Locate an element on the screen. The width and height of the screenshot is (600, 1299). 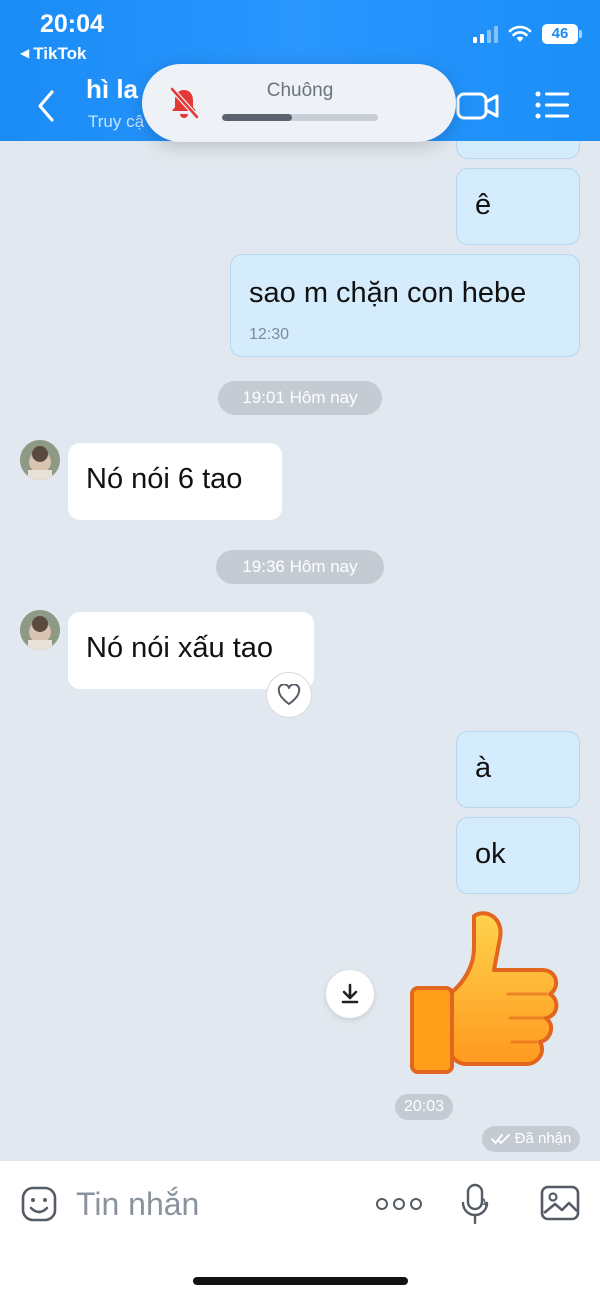
heart-icon is located at coordinates (289, 694).